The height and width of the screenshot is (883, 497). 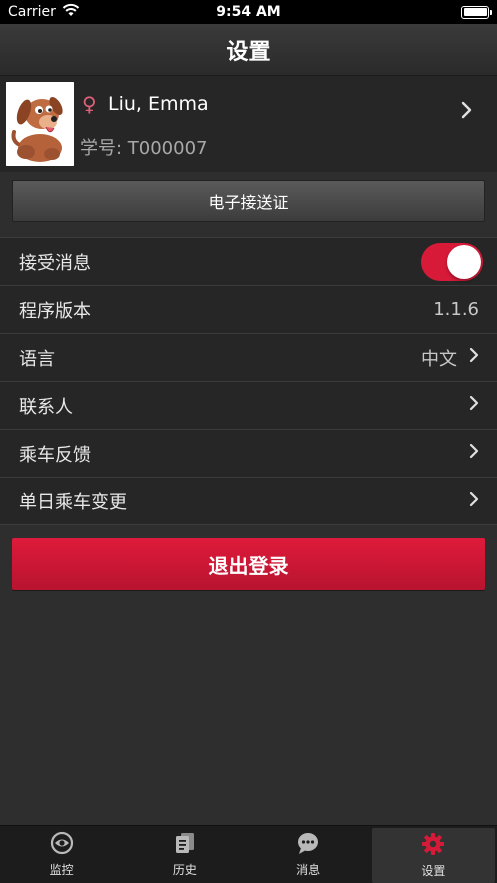 What do you see at coordinates (55, 263) in the screenshot?
I see `receive-messages-label: 接受消息` at bounding box center [55, 263].